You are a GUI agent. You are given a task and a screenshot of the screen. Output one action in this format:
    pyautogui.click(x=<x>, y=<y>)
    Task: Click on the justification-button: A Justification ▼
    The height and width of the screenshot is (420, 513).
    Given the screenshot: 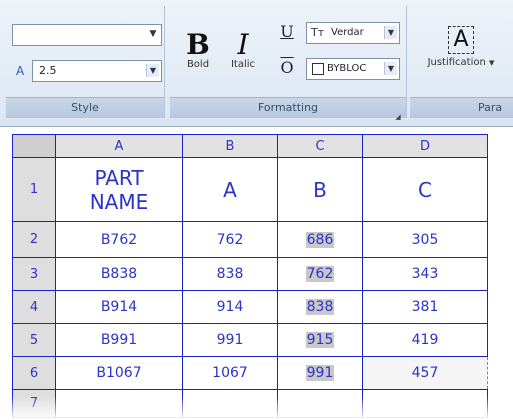 What is the action you would take?
    pyautogui.click(x=461, y=47)
    